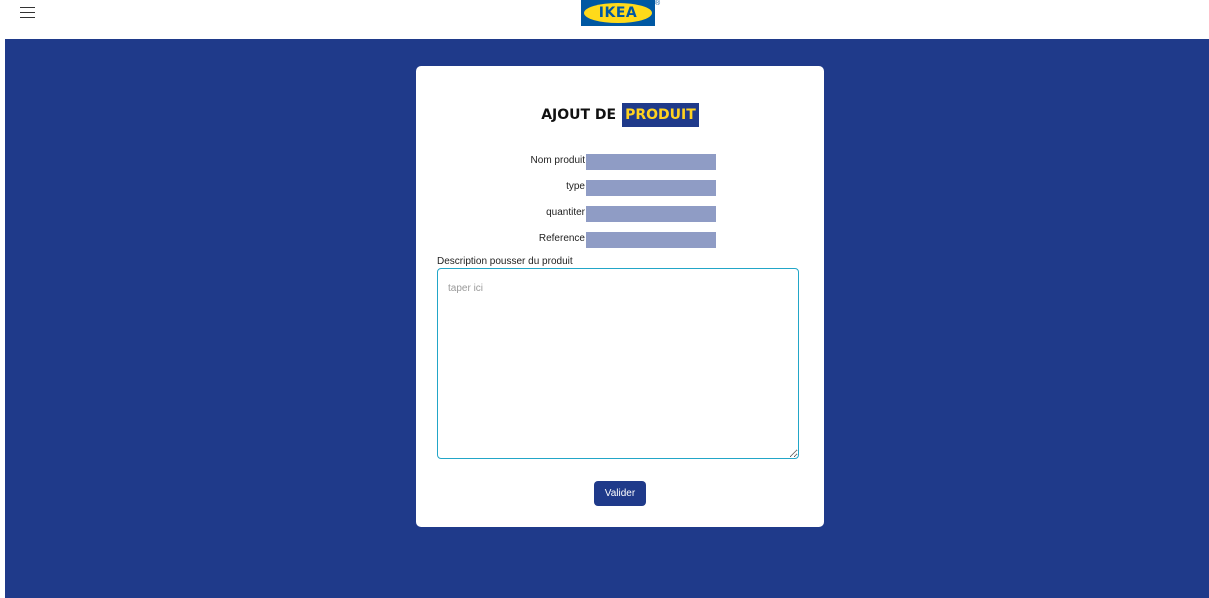 This screenshot has width=1209, height=598. I want to click on field-row-nom-produit: Nom produit, so click(620, 162).